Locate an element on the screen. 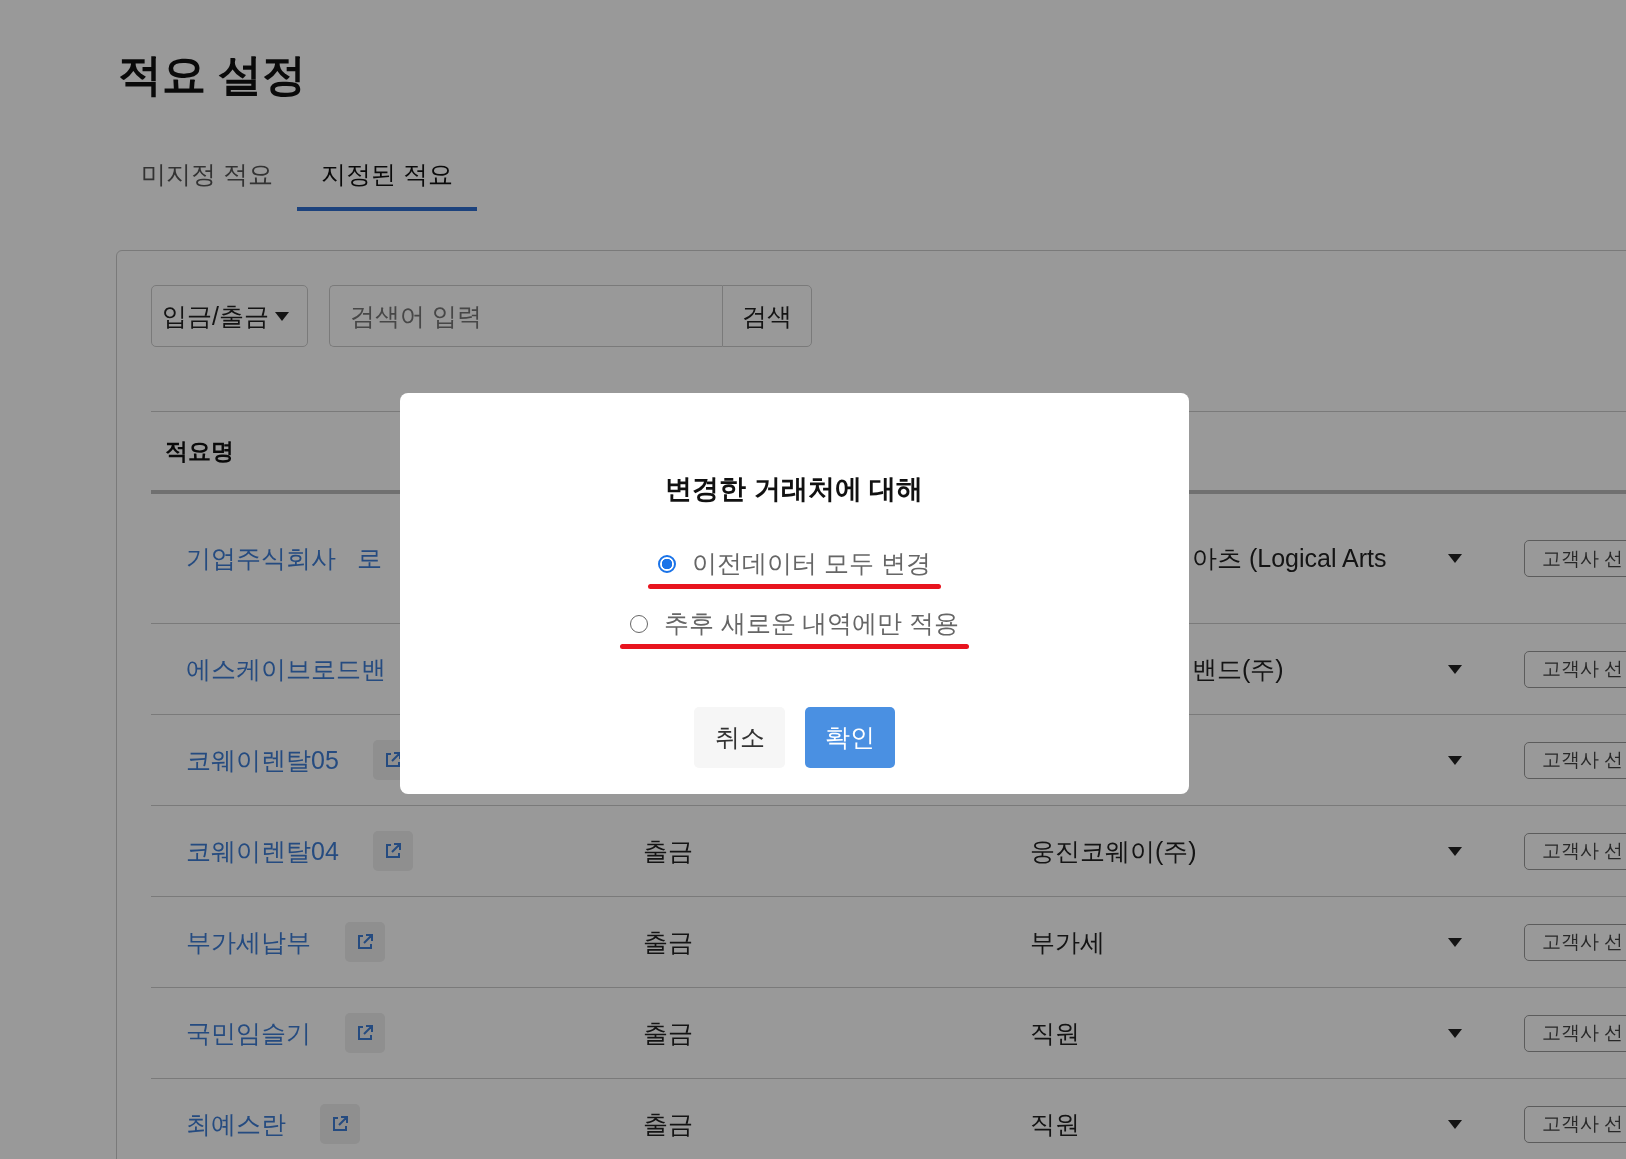 The image size is (1626, 1159). search-button: 검색 is located at coordinates (767, 316).